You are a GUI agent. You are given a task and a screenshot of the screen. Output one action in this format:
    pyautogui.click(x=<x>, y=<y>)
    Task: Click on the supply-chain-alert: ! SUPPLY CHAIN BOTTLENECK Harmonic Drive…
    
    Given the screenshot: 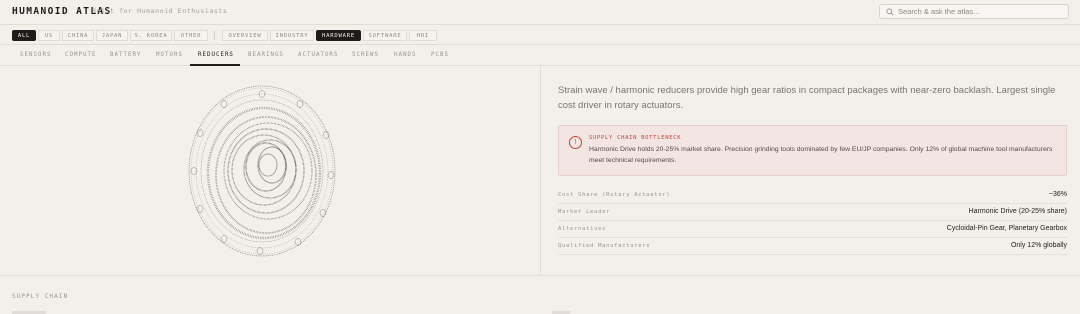 What is the action you would take?
    pyautogui.click(x=812, y=150)
    